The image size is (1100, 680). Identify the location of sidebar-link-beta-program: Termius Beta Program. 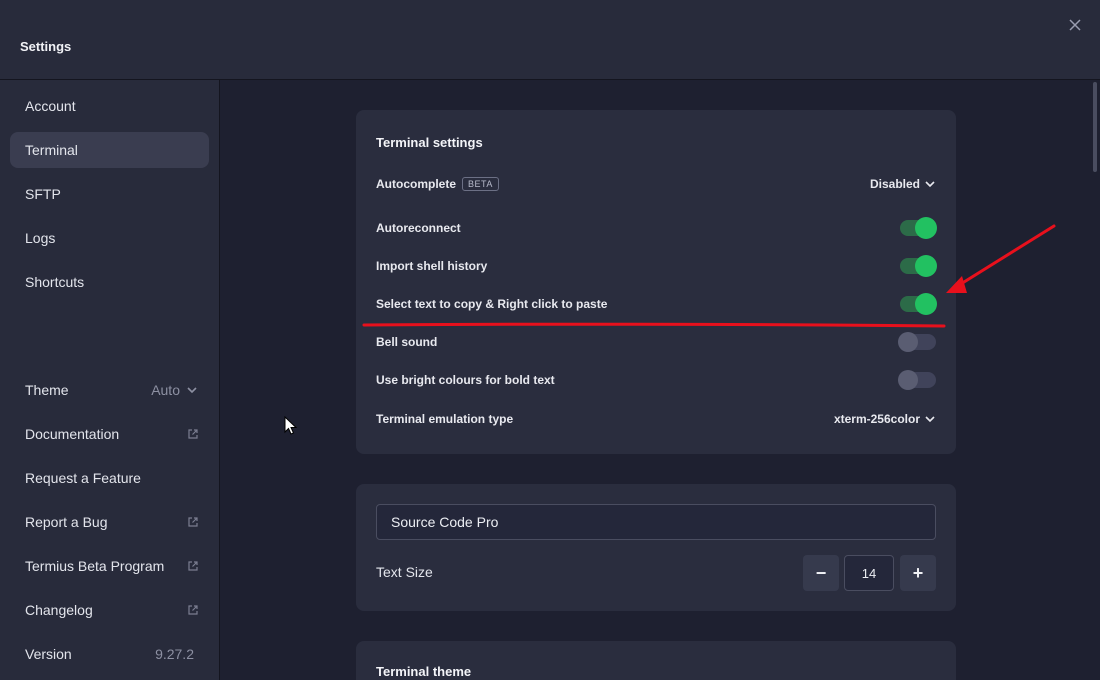
(109, 566).